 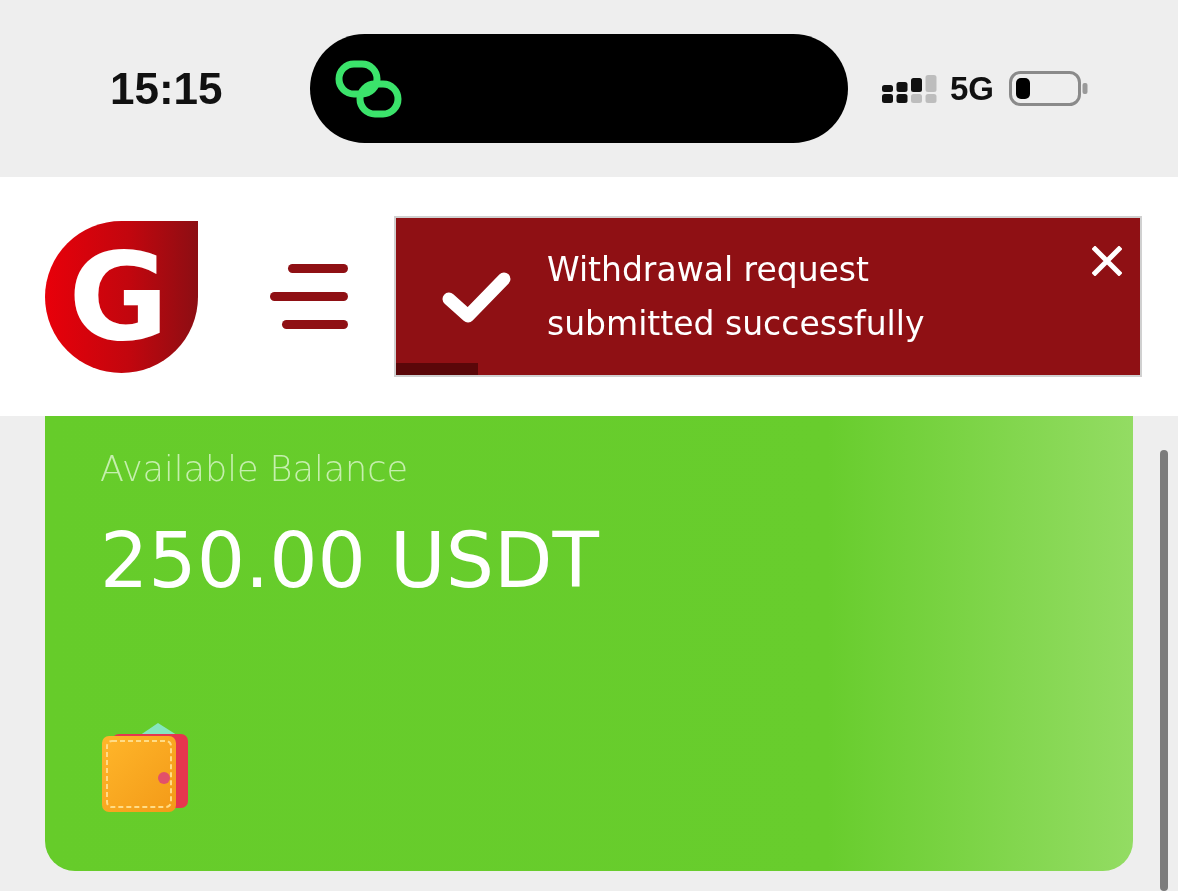 What do you see at coordinates (350, 560) in the screenshot?
I see `balance-amount: 250.00 USDT` at bounding box center [350, 560].